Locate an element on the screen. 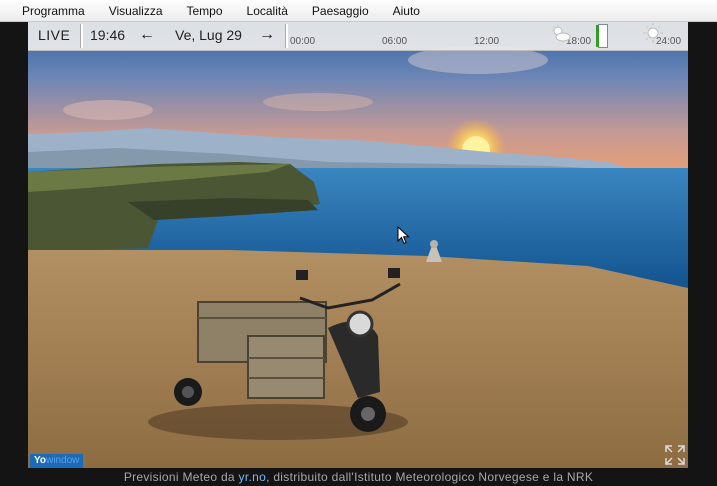 This screenshot has height=486, width=717. timeline-tick: 12:00 is located at coordinates (487, 41).